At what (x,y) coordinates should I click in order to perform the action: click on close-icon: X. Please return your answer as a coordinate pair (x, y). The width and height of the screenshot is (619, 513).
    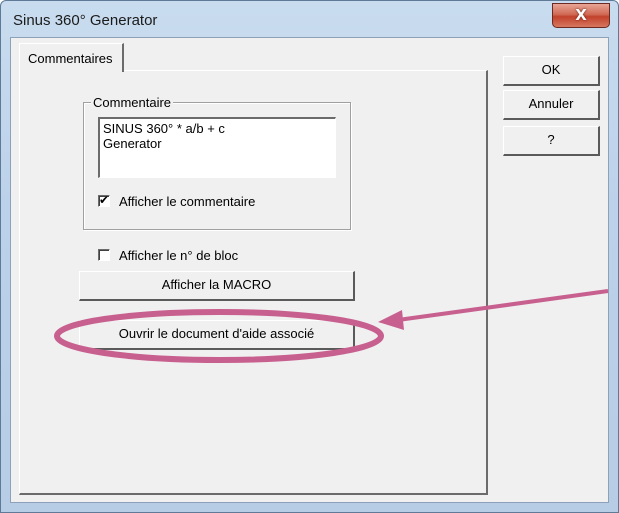
    Looking at the image, I should click on (581, 15).